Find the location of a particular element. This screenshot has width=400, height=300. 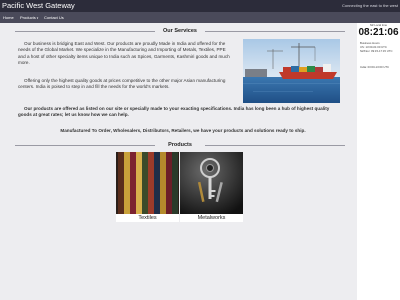

main-nav: Home Products▾ Contact Us is located at coordinates (200, 17).